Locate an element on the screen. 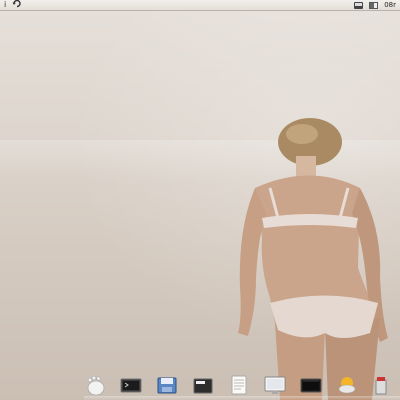  monitor-icon is located at coordinates (275, 385).